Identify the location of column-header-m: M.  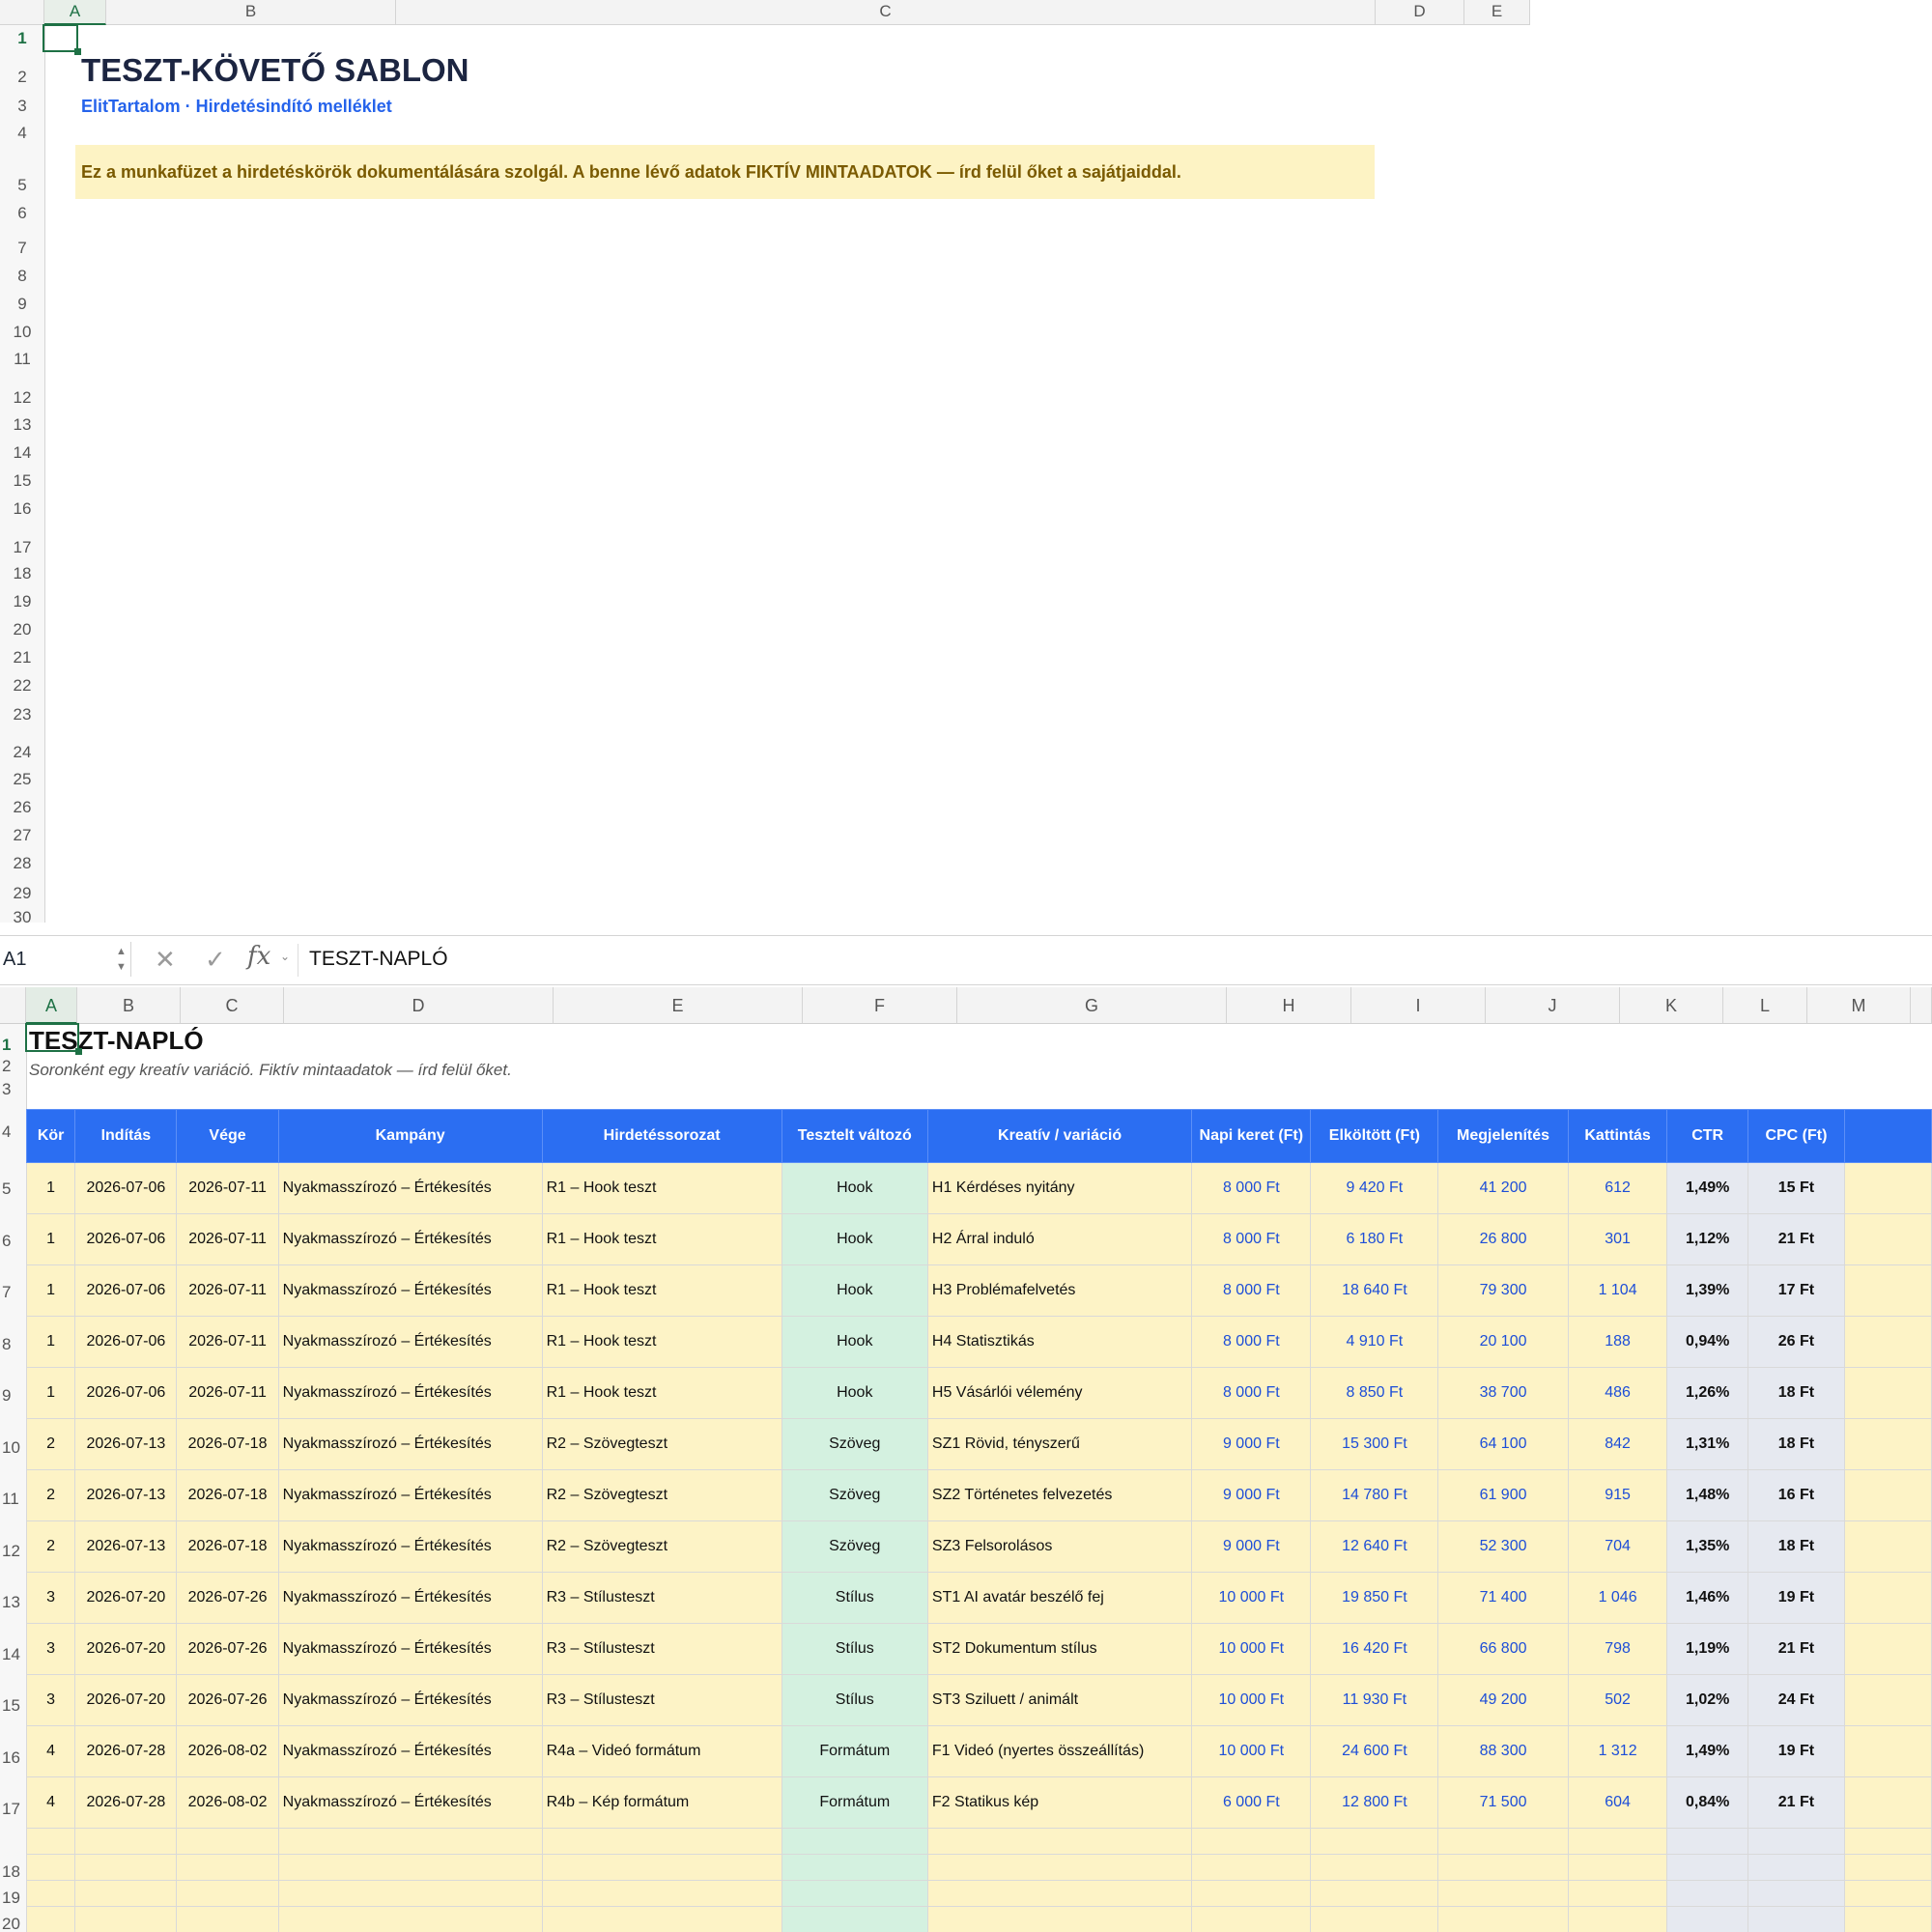
(1859, 1005).